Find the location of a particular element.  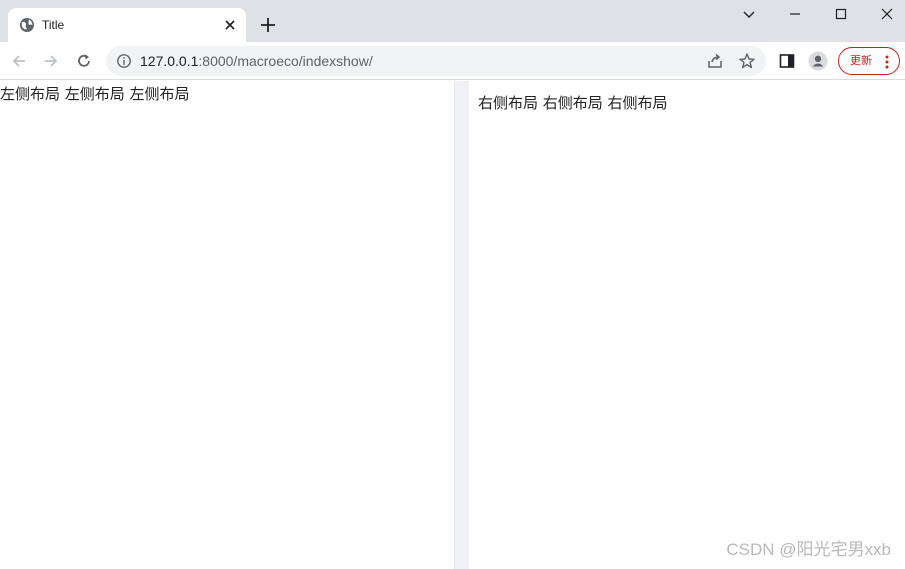

url-text: 127.0.0.1:8000/macroeco/indexshow/ is located at coordinates (256, 61).